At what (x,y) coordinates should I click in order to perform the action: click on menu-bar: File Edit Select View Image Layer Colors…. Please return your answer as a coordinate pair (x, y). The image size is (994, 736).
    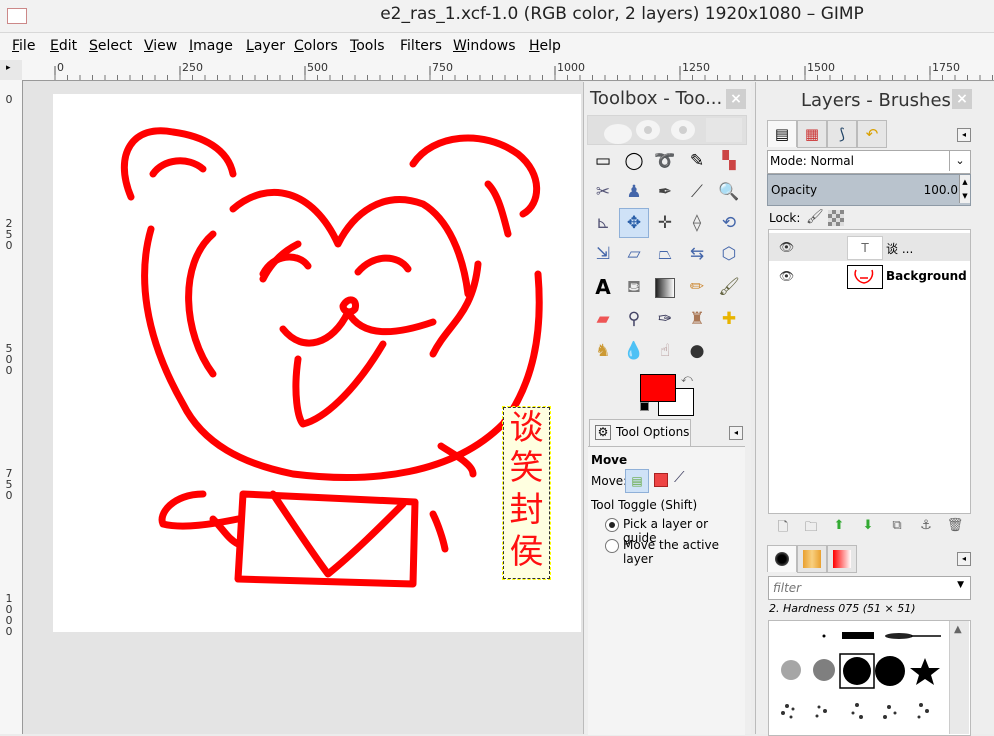
    Looking at the image, I should click on (497, 46).